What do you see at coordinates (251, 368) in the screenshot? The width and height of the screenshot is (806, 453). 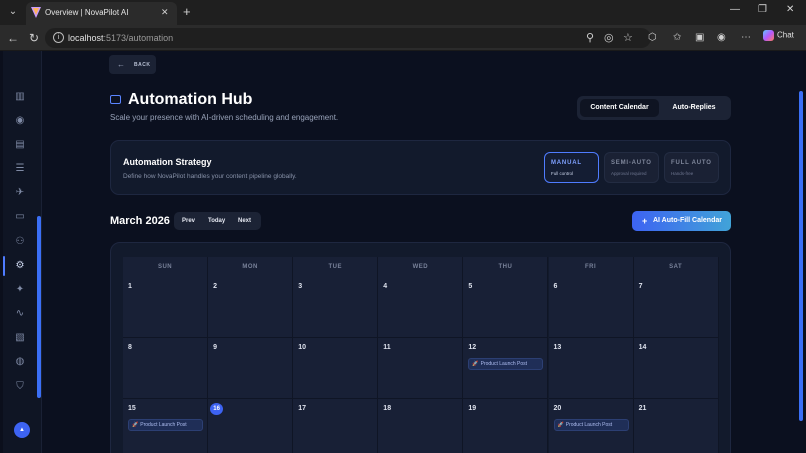 I see `calendar-day-cell: 9` at bounding box center [251, 368].